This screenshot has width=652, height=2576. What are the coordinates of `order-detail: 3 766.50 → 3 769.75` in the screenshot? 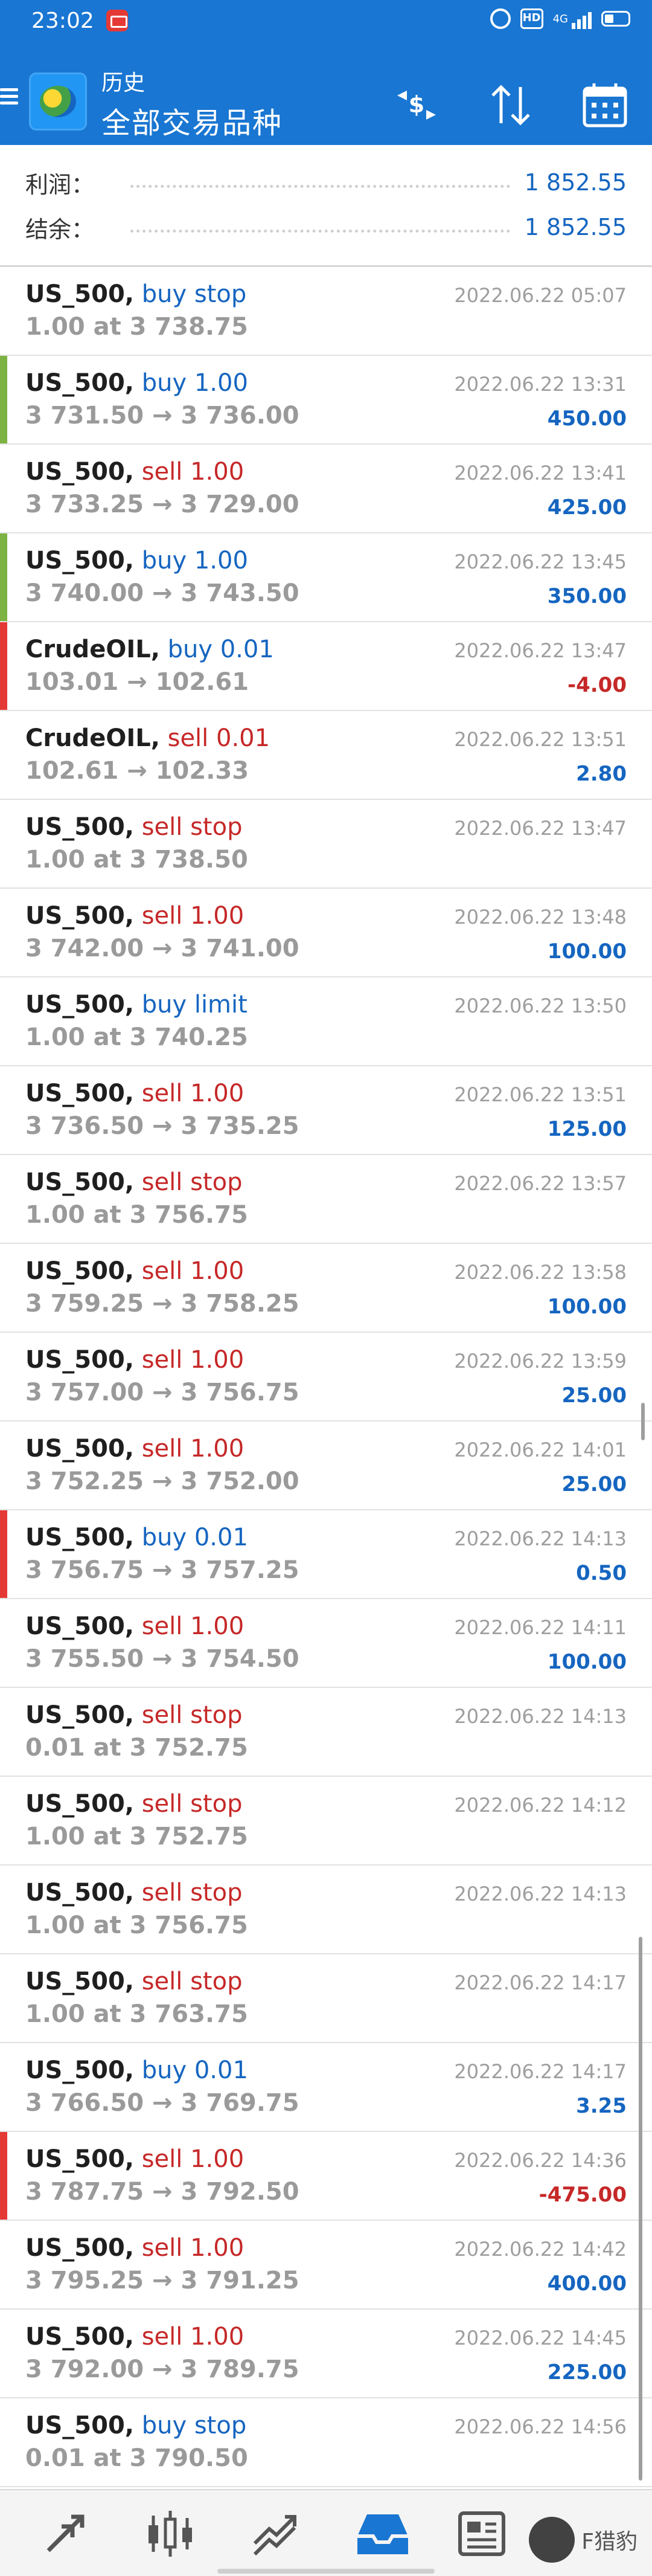 It's located at (162, 2103).